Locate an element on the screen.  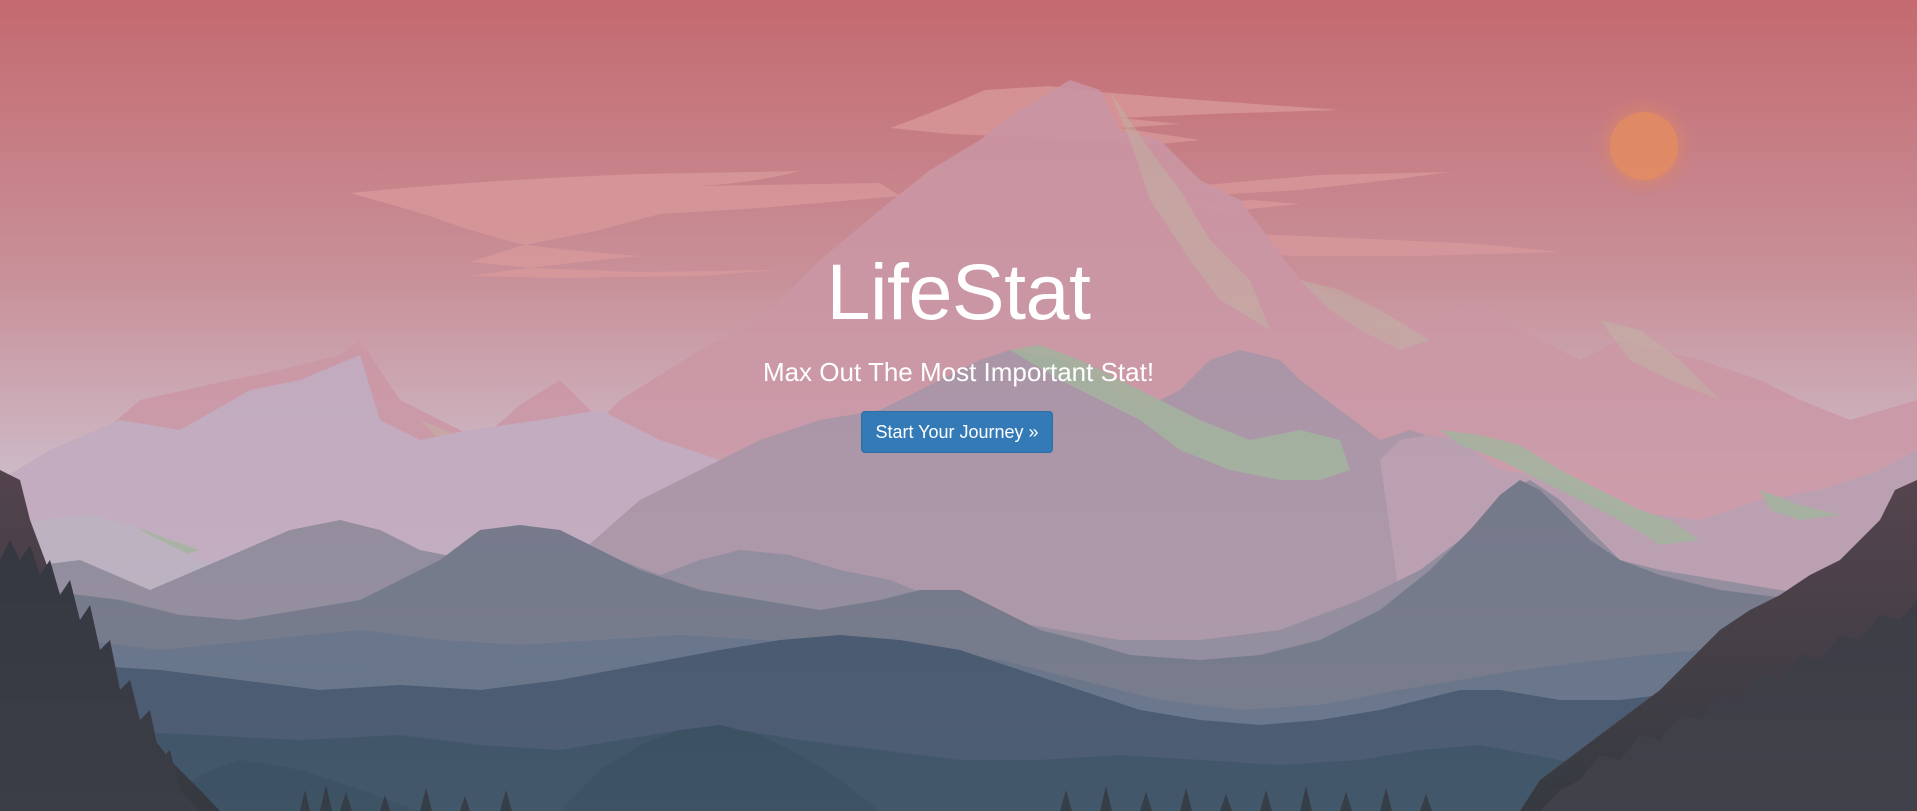
hero-title: LifeStat is located at coordinates (958, 291).